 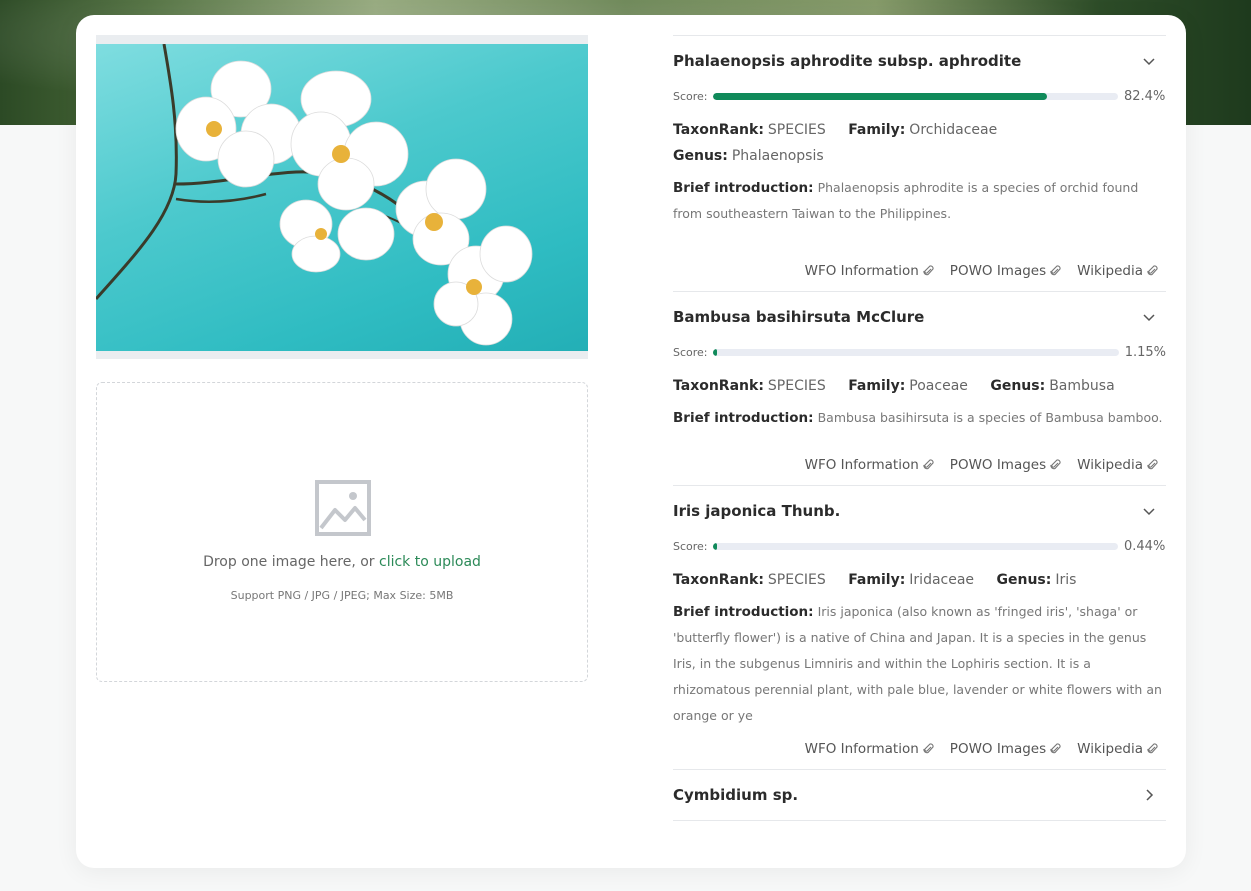 I want to click on result-header: Phalaenopsis aphrodite subsp. aphrodite, so click(x=919, y=61).